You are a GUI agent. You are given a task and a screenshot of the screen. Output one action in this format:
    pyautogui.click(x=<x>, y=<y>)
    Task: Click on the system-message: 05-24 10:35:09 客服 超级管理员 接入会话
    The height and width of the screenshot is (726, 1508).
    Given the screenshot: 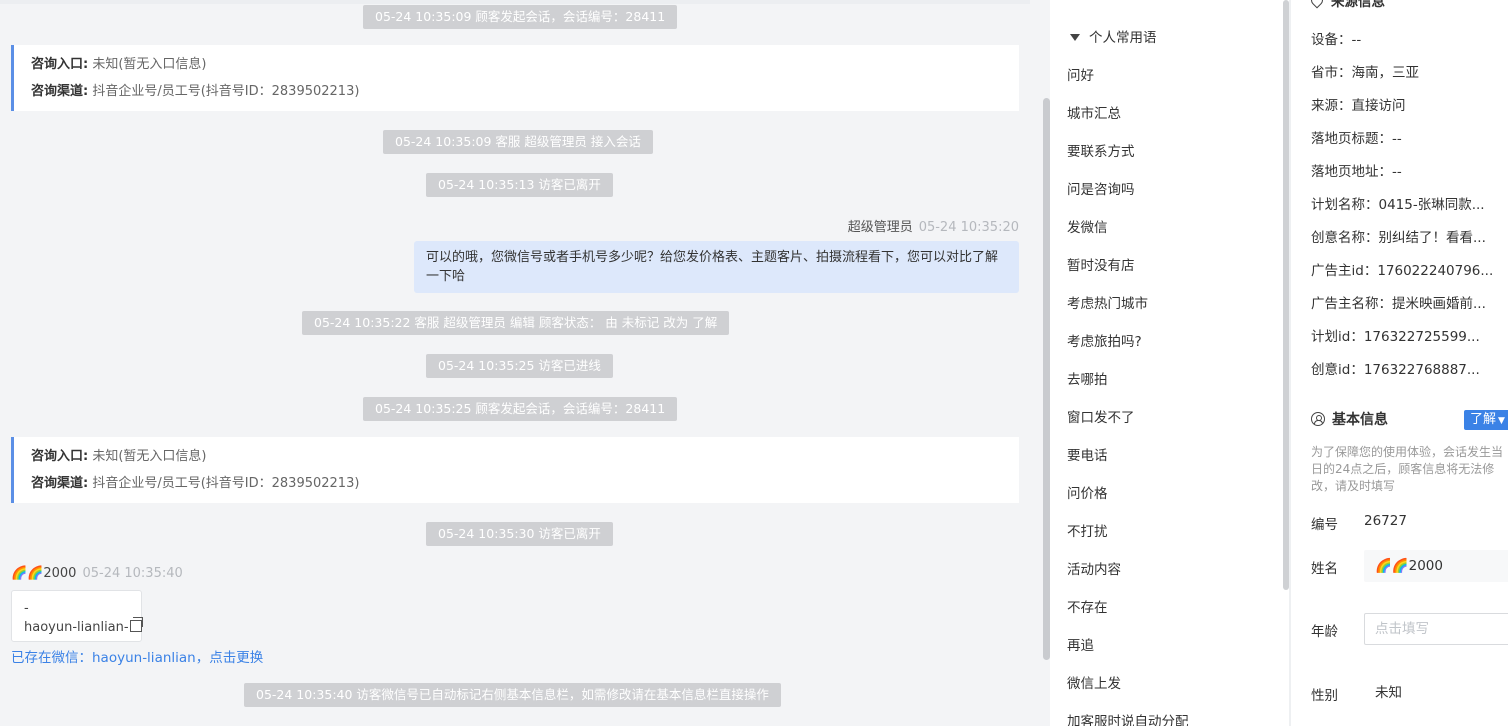 What is the action you would take?
    pyautogui.click(x=518, y=142)
    